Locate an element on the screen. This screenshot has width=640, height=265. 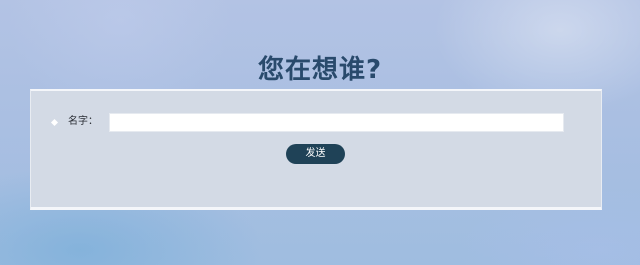
send-button: 发送 is located at coordinates (315, 154).